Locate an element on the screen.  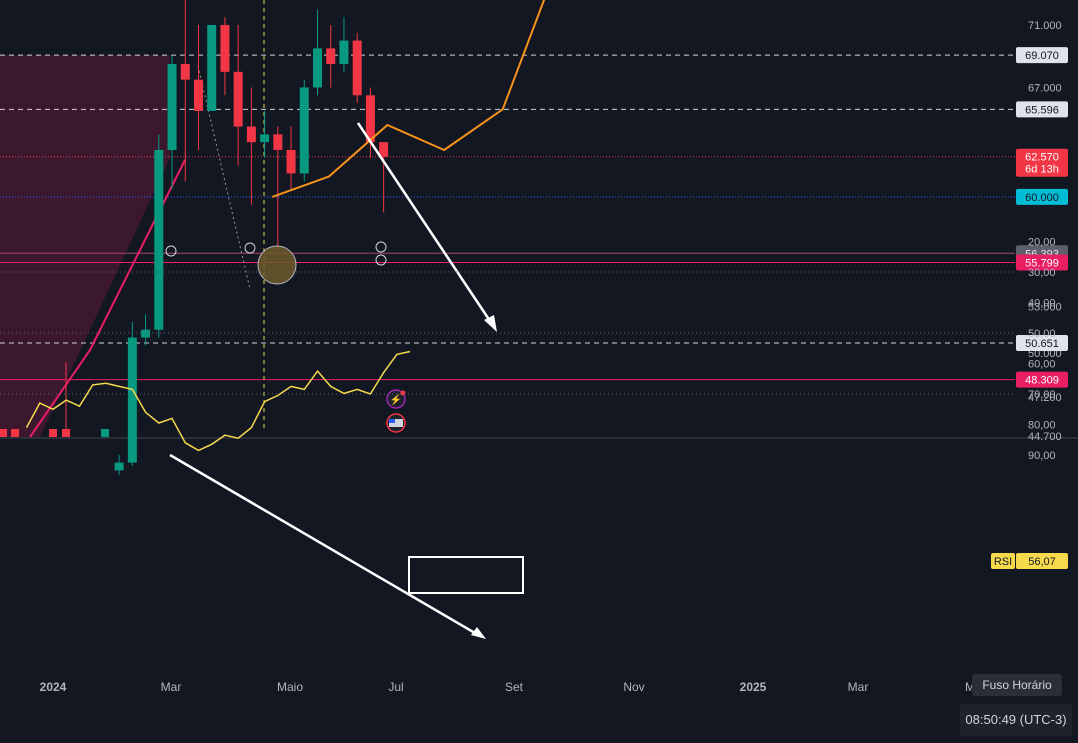
rsi-tick: 90,00 is located at coordinates (1042, 456).